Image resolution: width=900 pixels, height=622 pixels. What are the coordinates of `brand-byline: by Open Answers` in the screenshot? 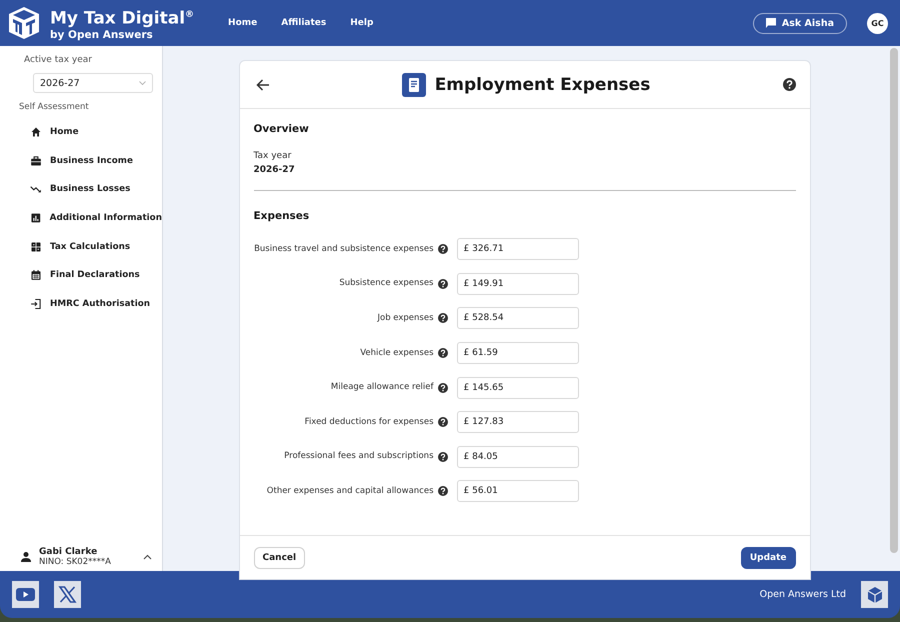 It's located at (102, 35).